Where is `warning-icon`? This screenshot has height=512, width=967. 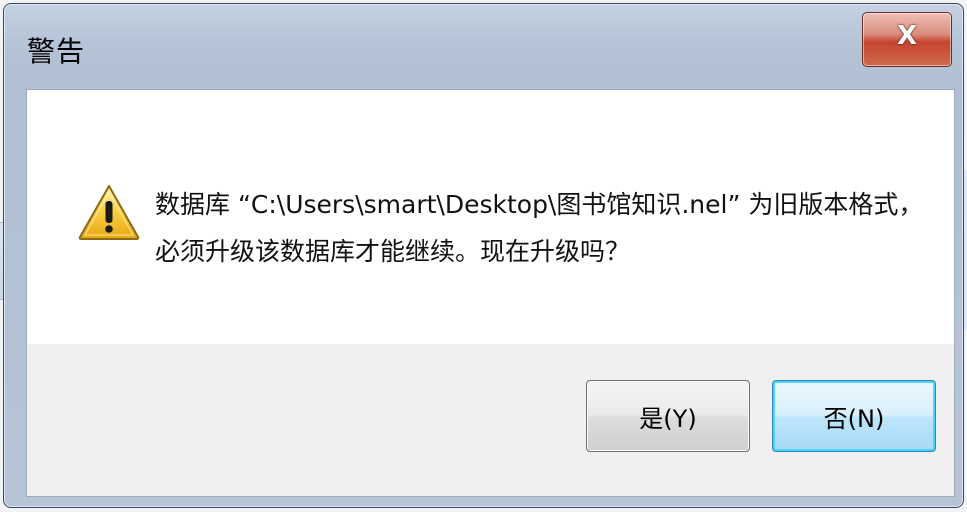 warning-icon is located at coordinates (109, 212).